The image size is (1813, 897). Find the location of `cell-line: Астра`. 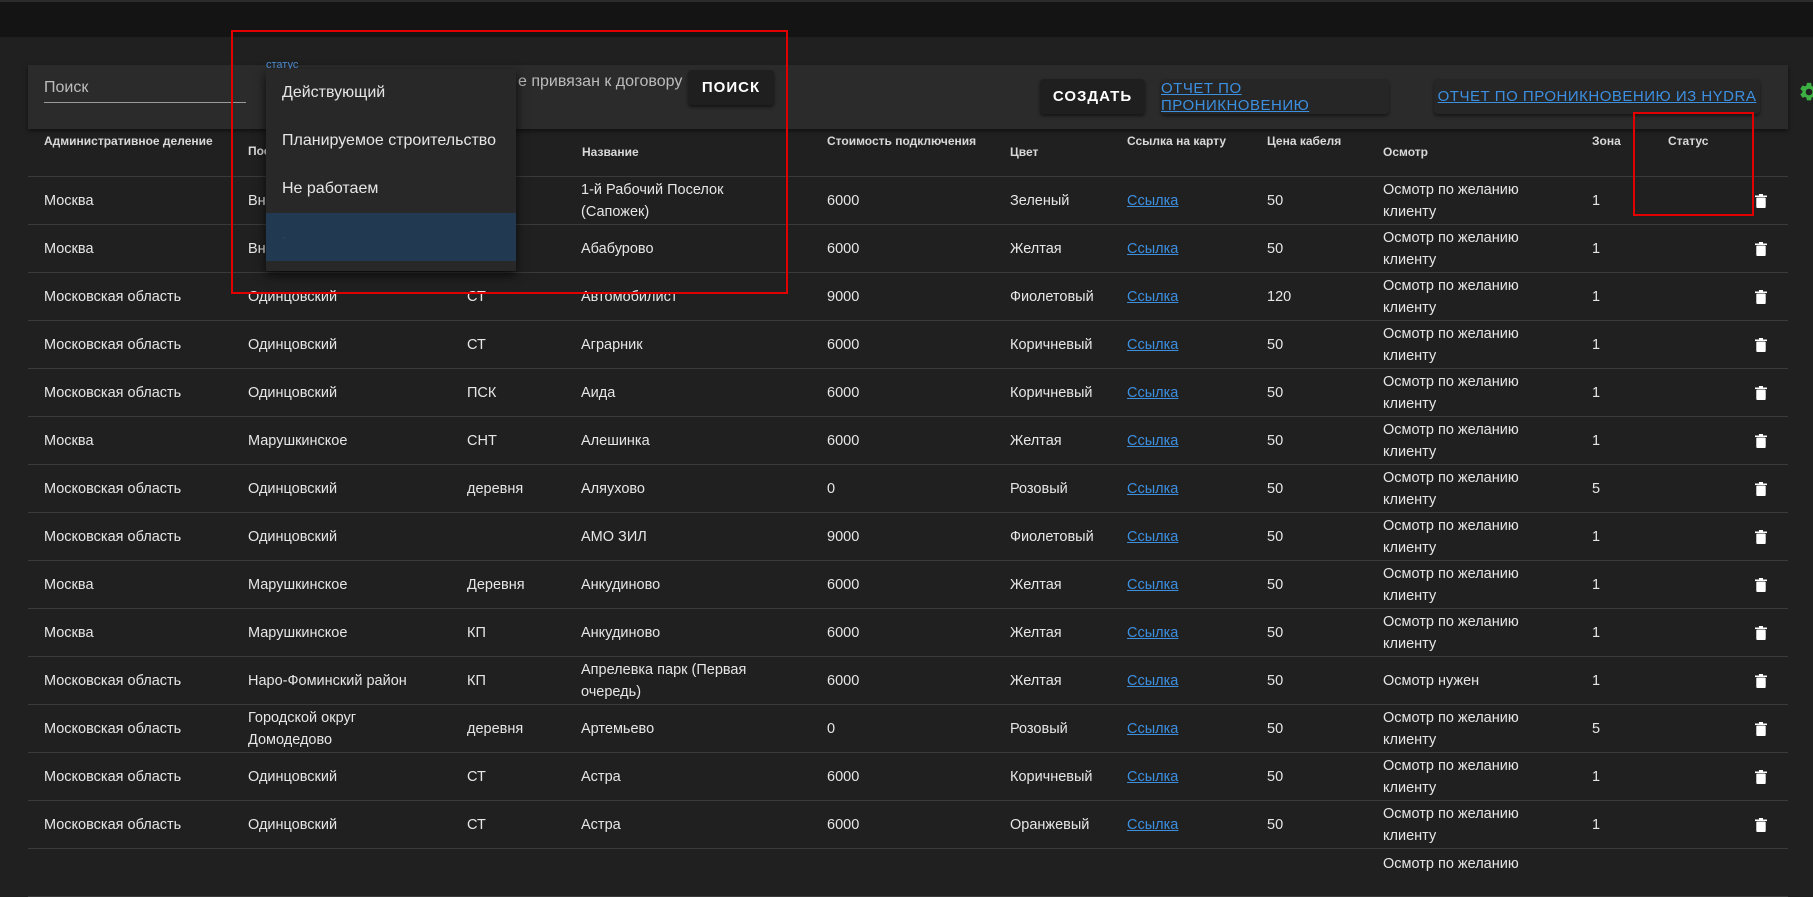

cell-line: Астра is located at coordinates (601, 776).